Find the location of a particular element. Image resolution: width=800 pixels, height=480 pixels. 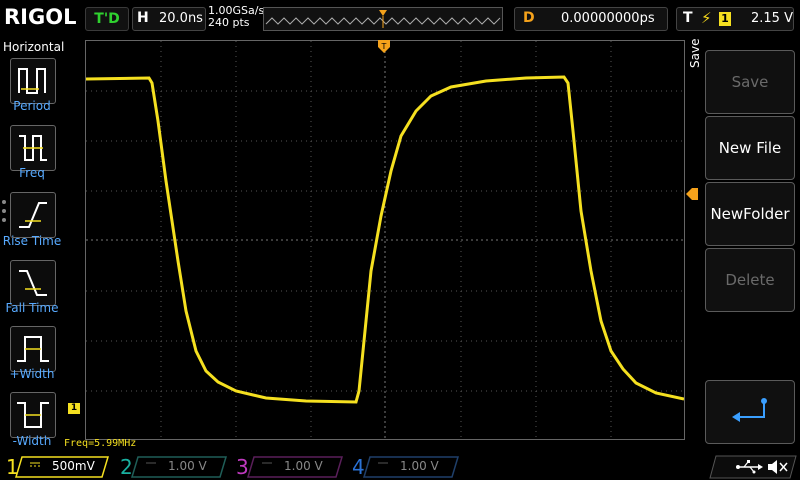

trigger-position-strip is located at coordinates (383, 19).